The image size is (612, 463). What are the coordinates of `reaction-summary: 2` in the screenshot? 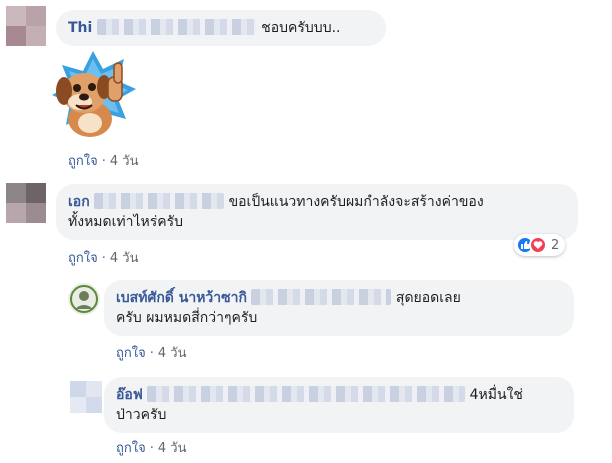 It's located at (540, 245).